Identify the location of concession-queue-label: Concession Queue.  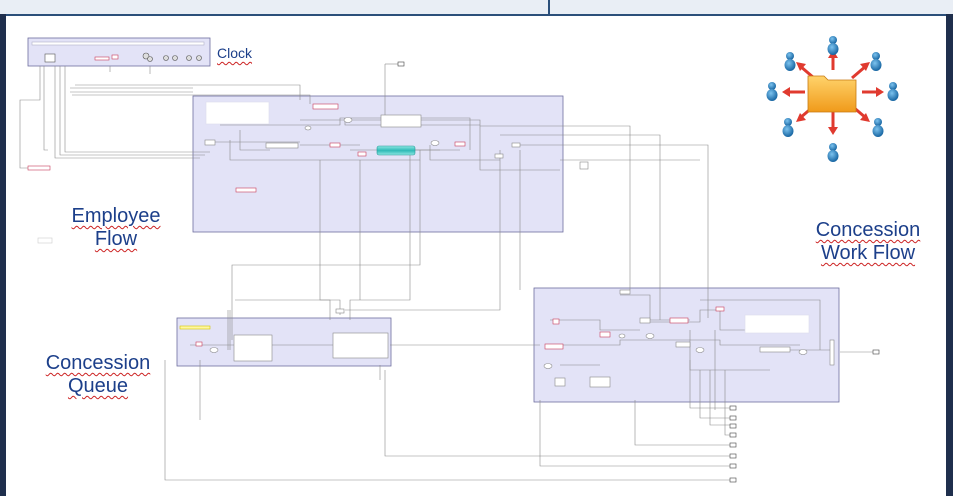
(98, 375).